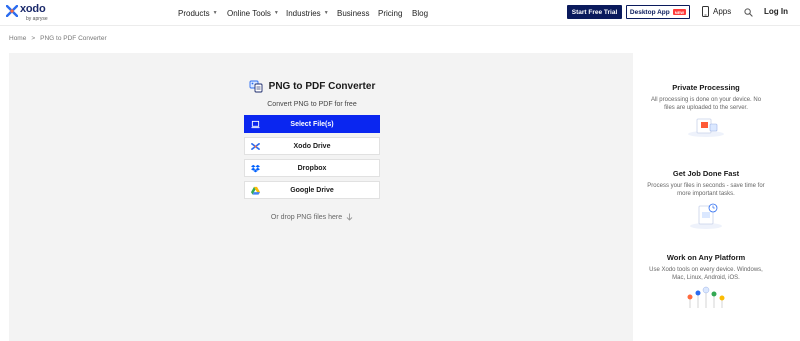 The image size is (800, 341). I want to click on menu-blog: Blog, so click(420, 13).